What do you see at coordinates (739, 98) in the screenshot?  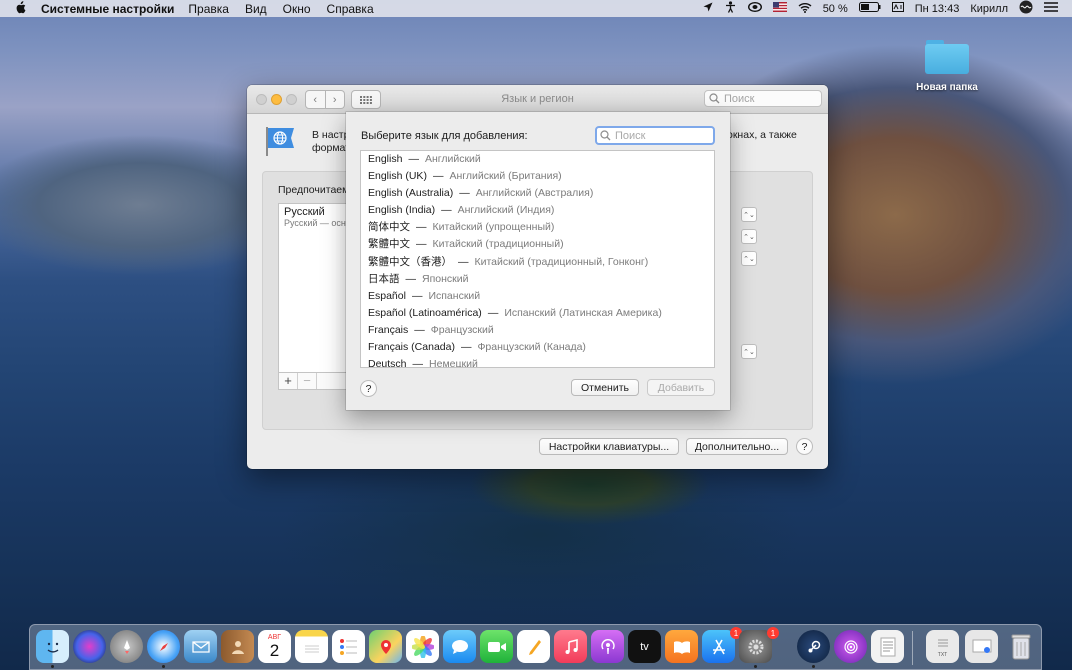 I see `window-search-placeholder: Поиск` at bounding box center [739, 98].